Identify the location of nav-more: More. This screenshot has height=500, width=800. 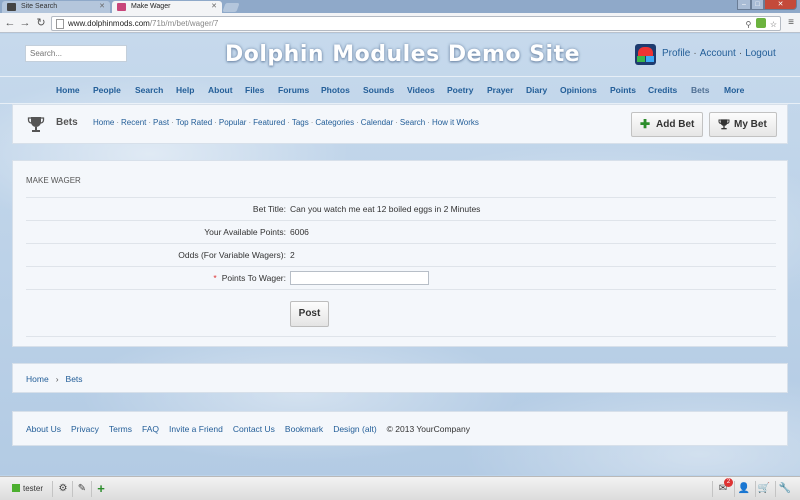
(734, 90).